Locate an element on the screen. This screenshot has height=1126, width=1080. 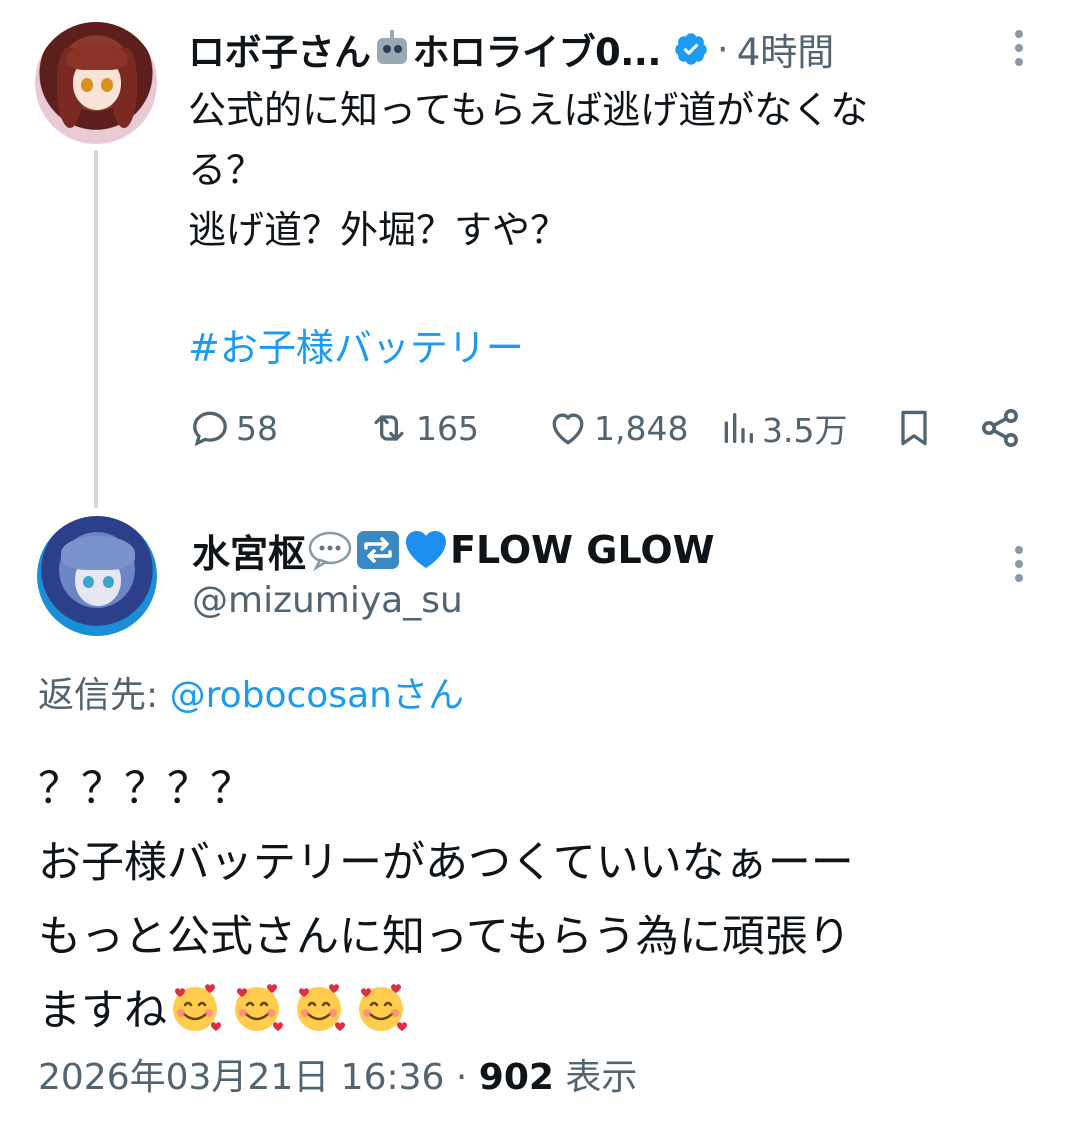
reply-tweet-line: ？？？？？ is located at coordinates (145, 789).